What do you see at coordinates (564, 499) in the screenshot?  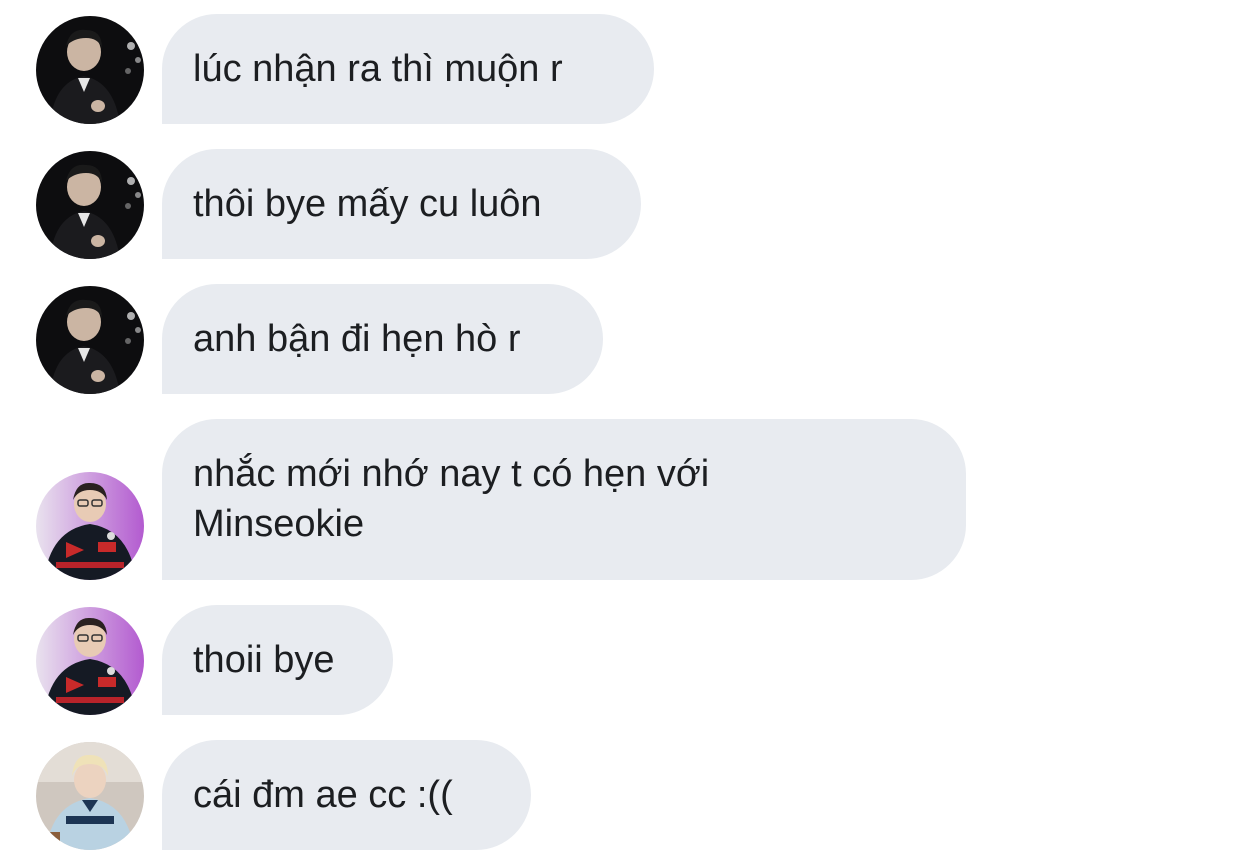 I see `message-bubble: nhắc mới nhớ nay t có hẹn với Minseokie` at bounding box center [564, 499].